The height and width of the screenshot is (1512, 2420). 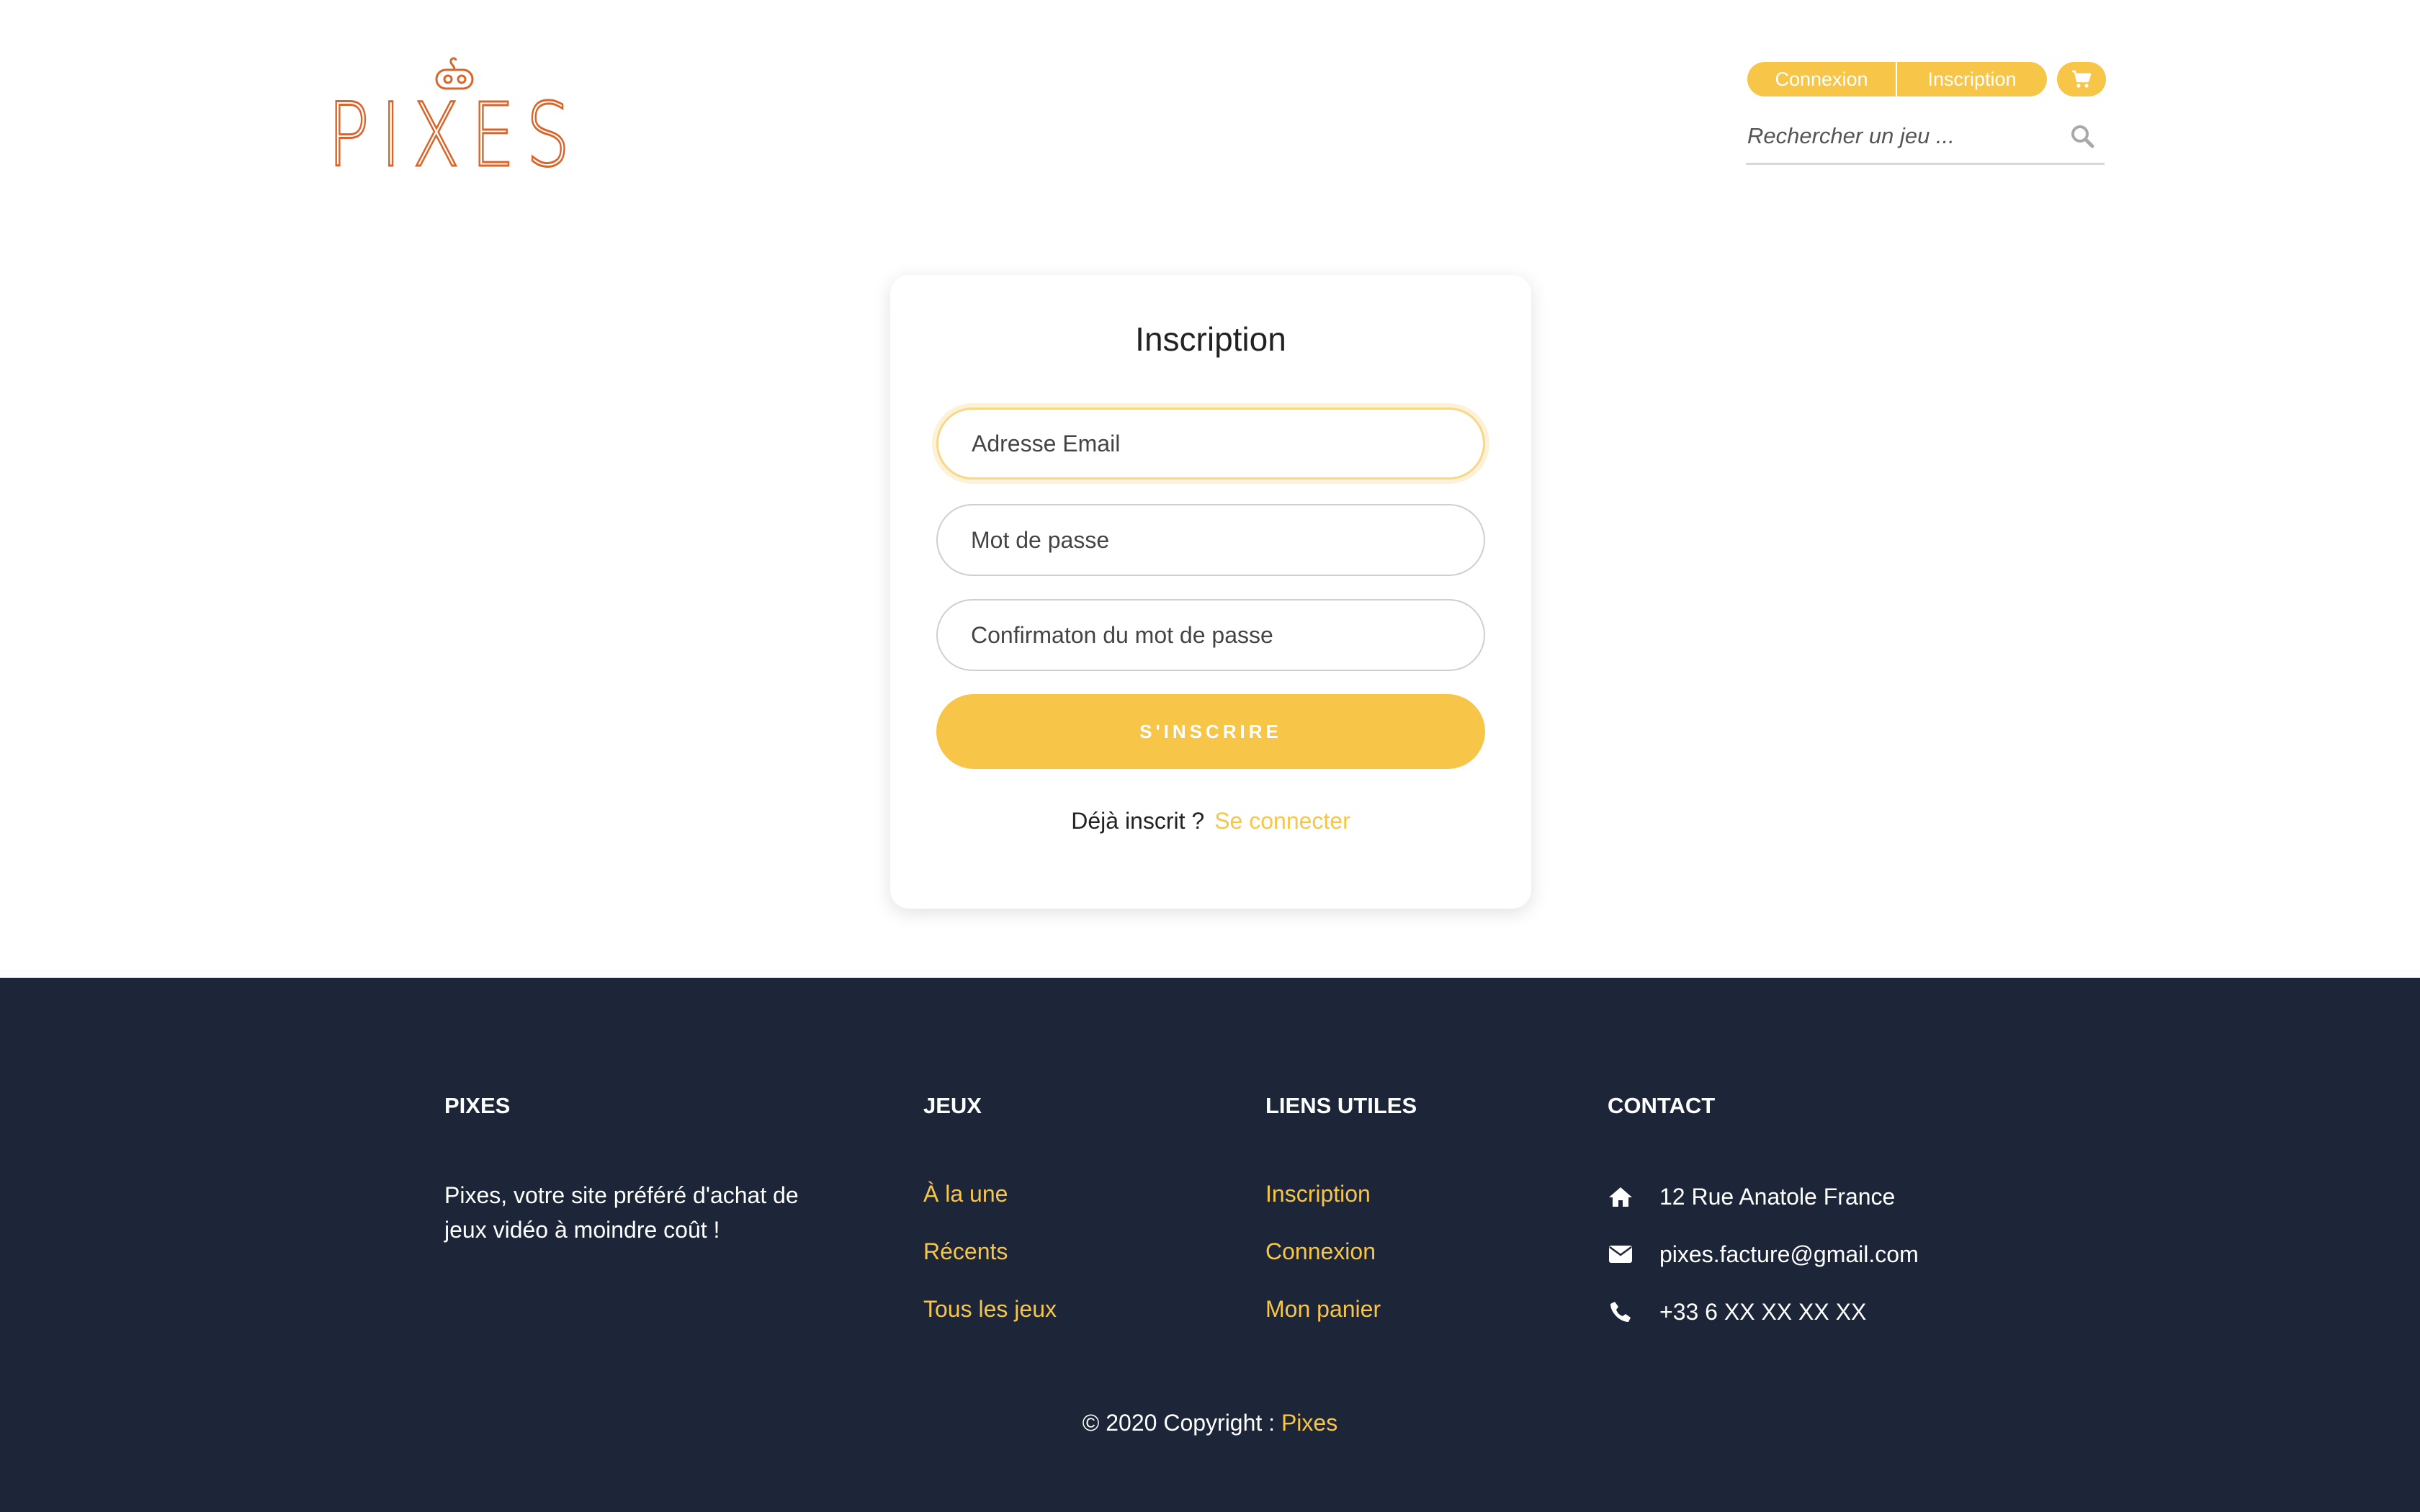 What do you see at coordinates (477, 1105) in the screenshot?
I see `footer-heading-pixes: PIXES` at bounding box center [477, 1105].